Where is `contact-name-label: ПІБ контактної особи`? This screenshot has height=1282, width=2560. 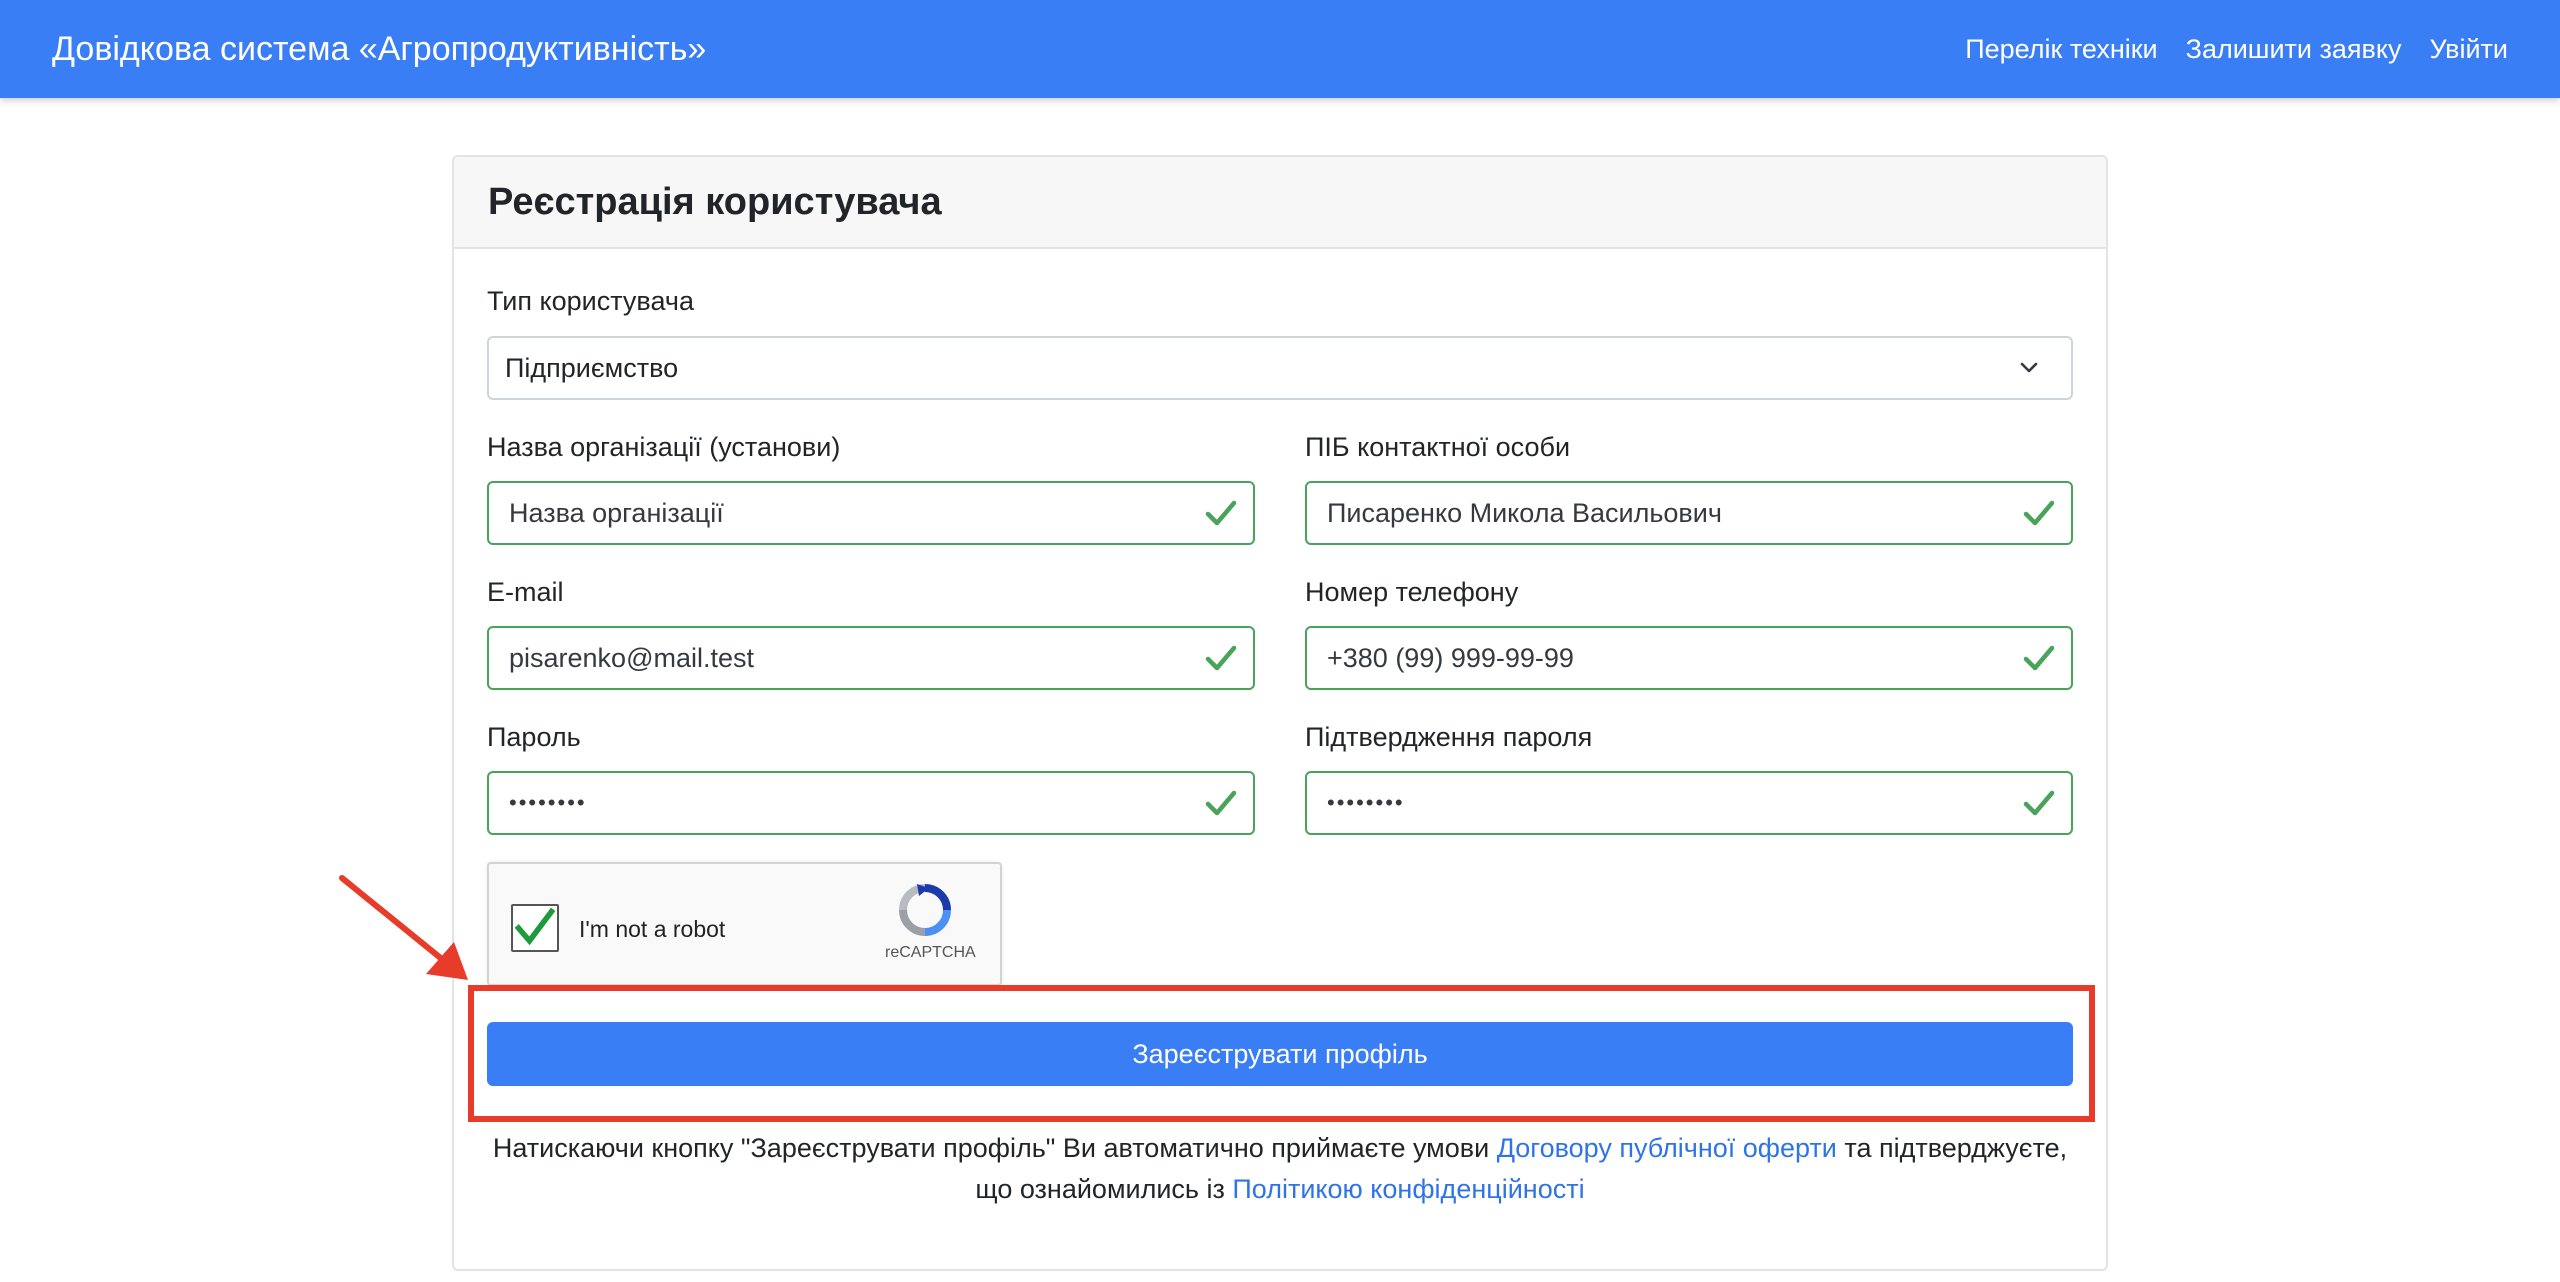 contact-name-label: ПІБ контактної особи is located at coordinates (1438, 447).